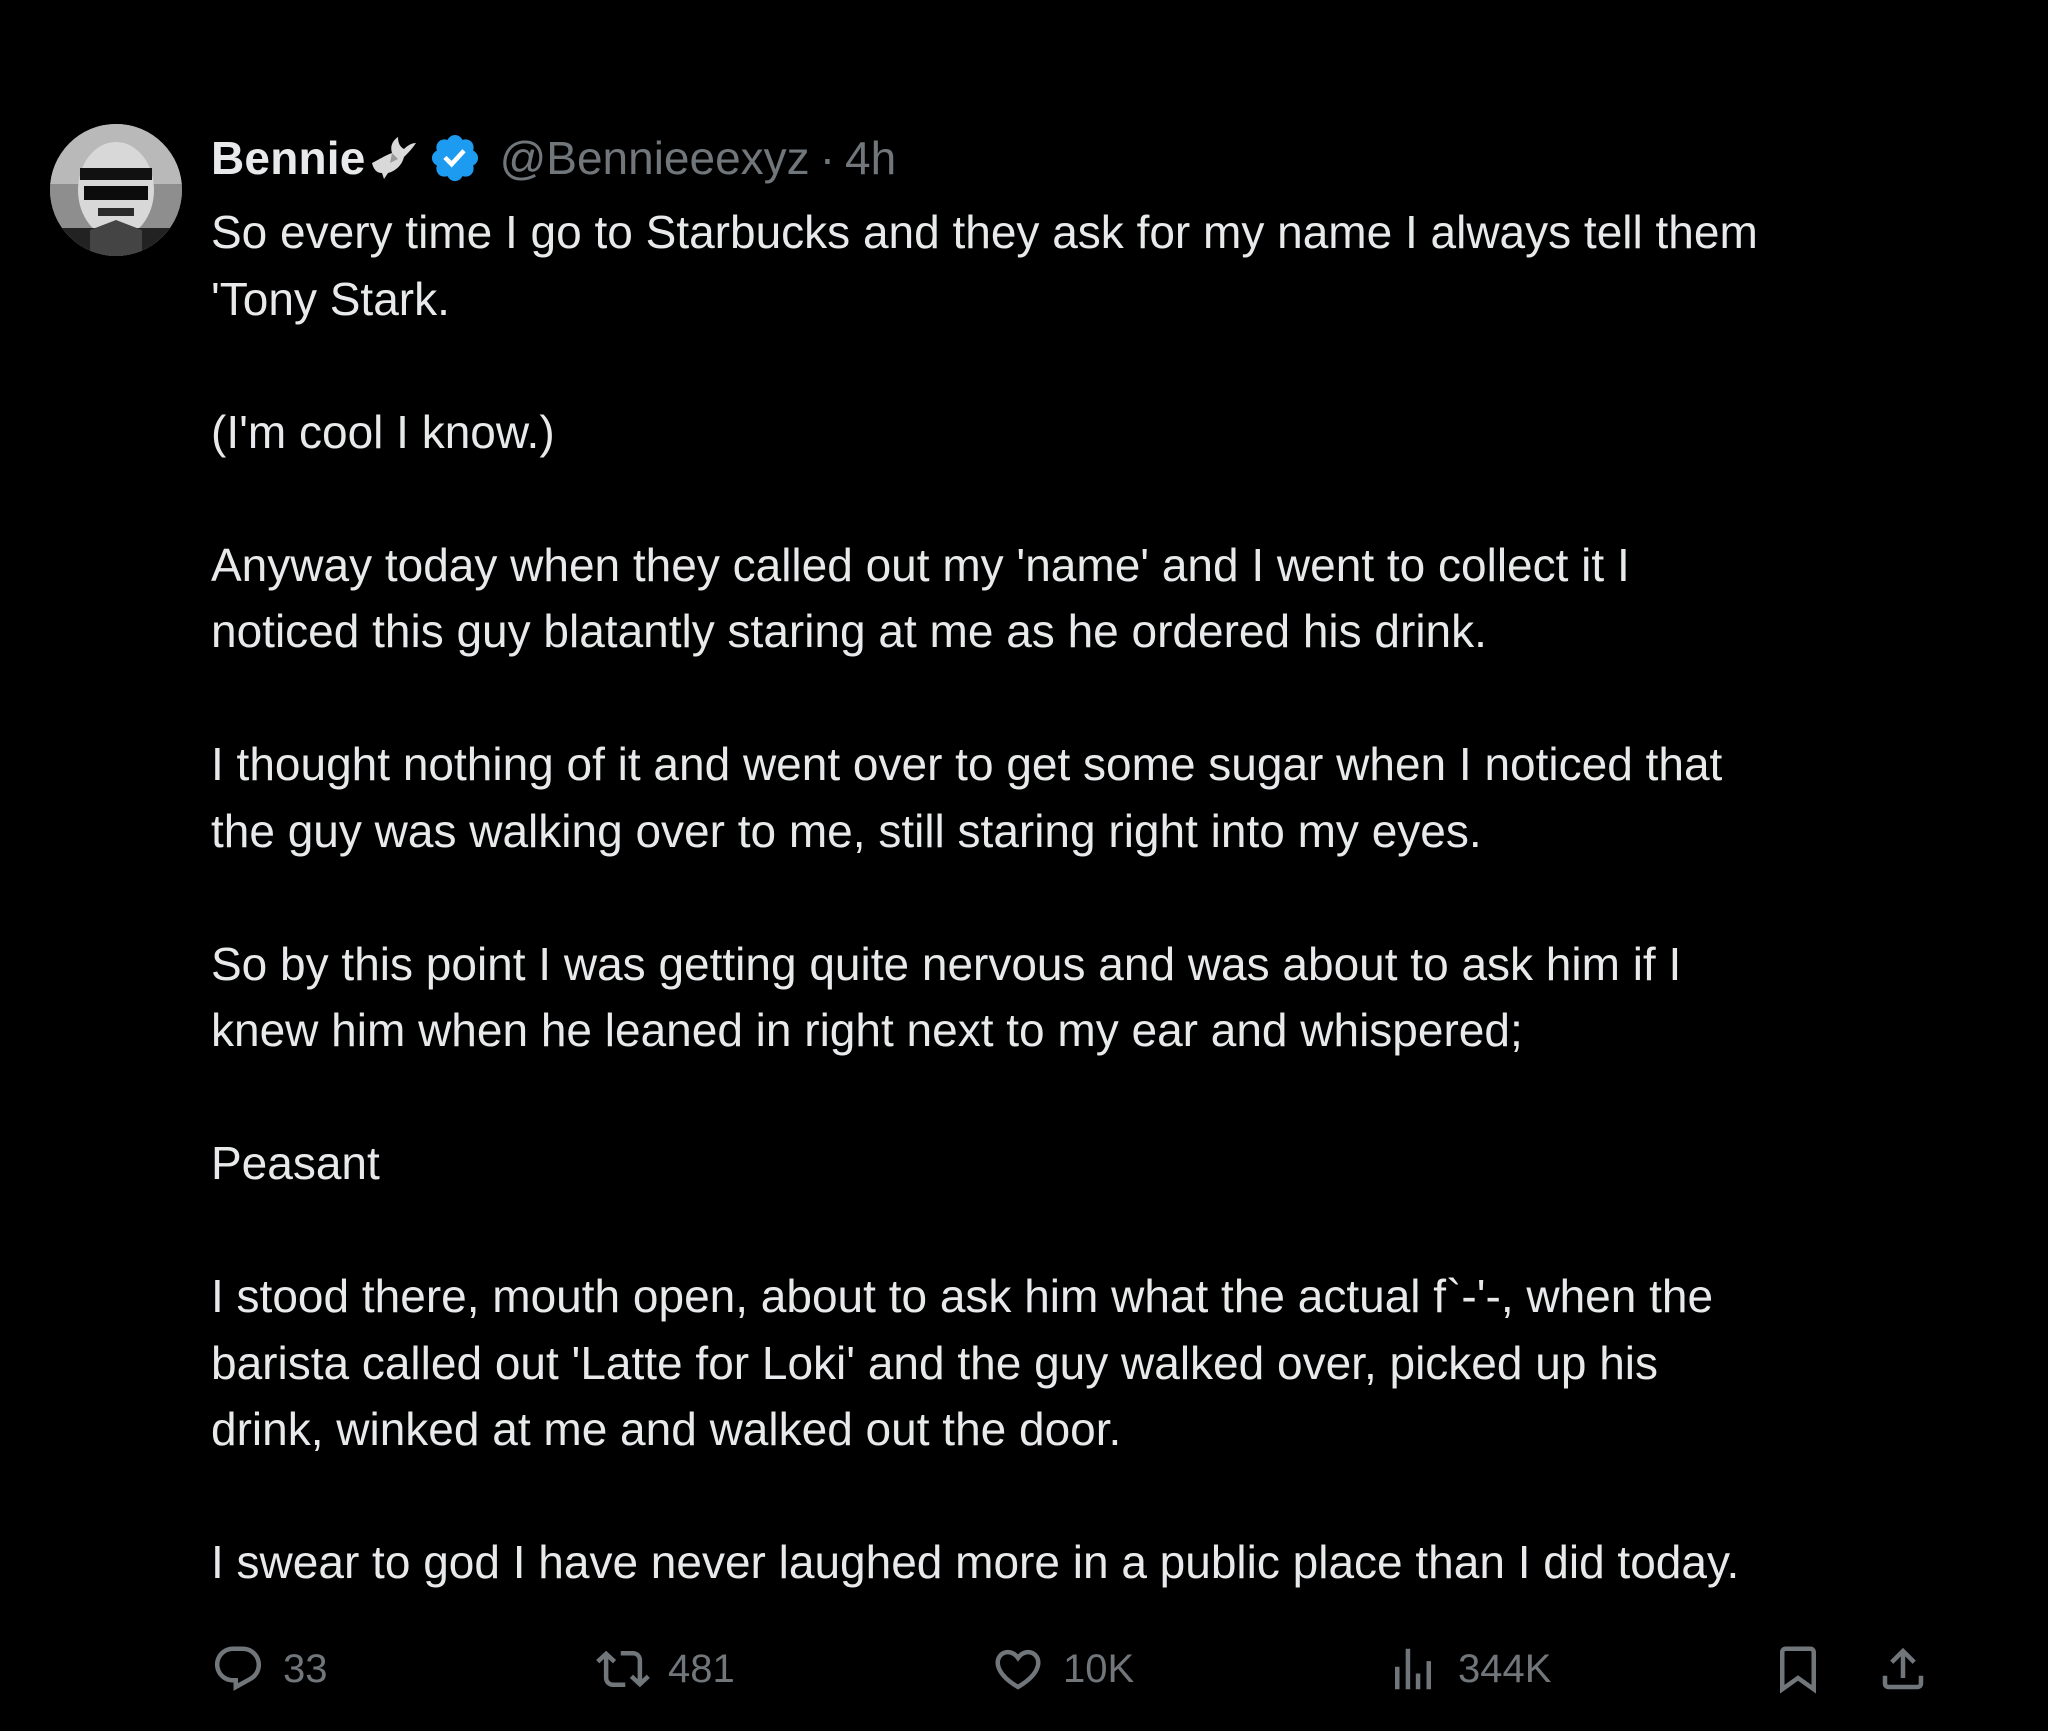 The width and height of the screenshot is (2048, 1731). I want to click on repost-icon, so click(623, 1669).